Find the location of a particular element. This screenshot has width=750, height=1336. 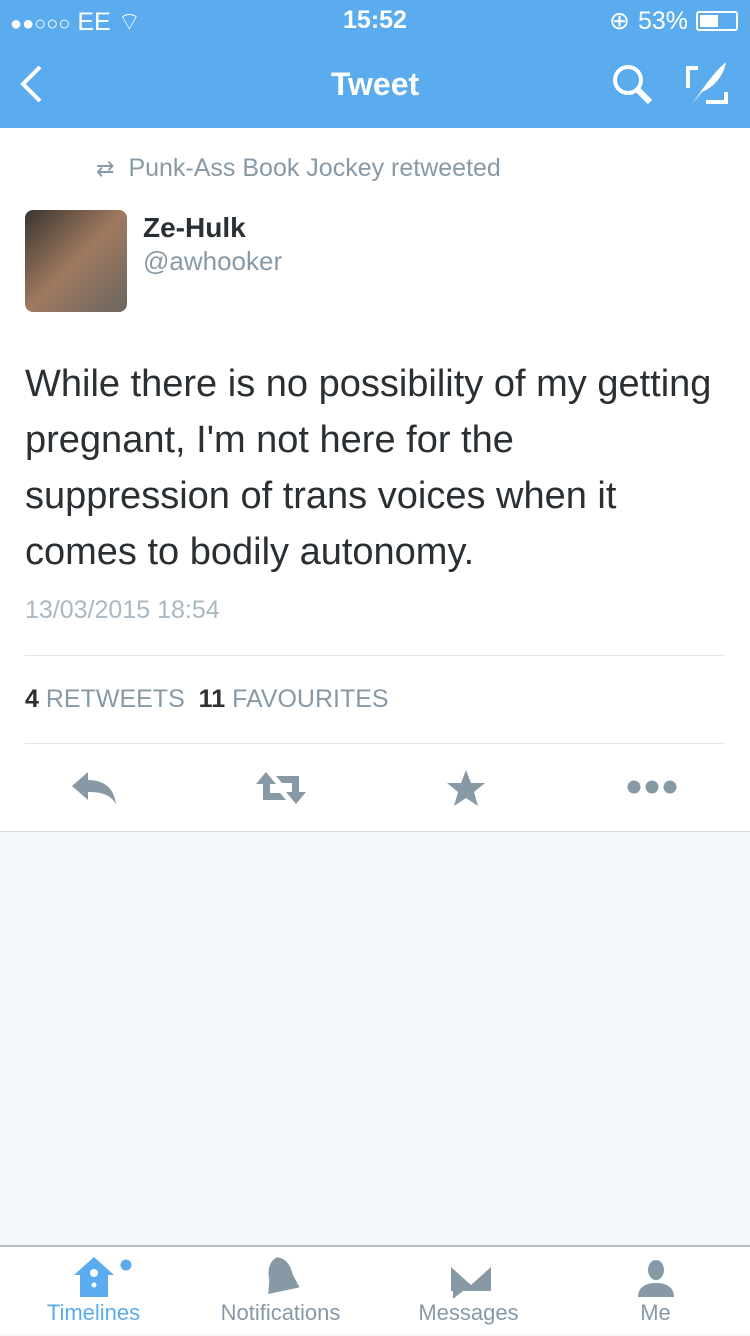

retweet-icon is located at coordinates (281, 788).